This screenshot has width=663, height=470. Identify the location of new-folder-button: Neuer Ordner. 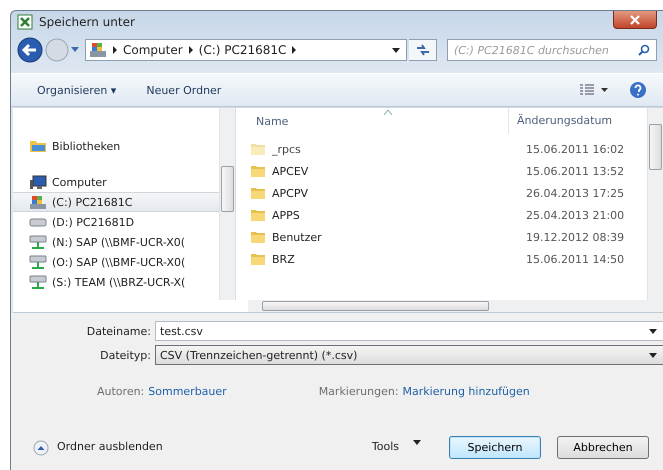
(184, 90).